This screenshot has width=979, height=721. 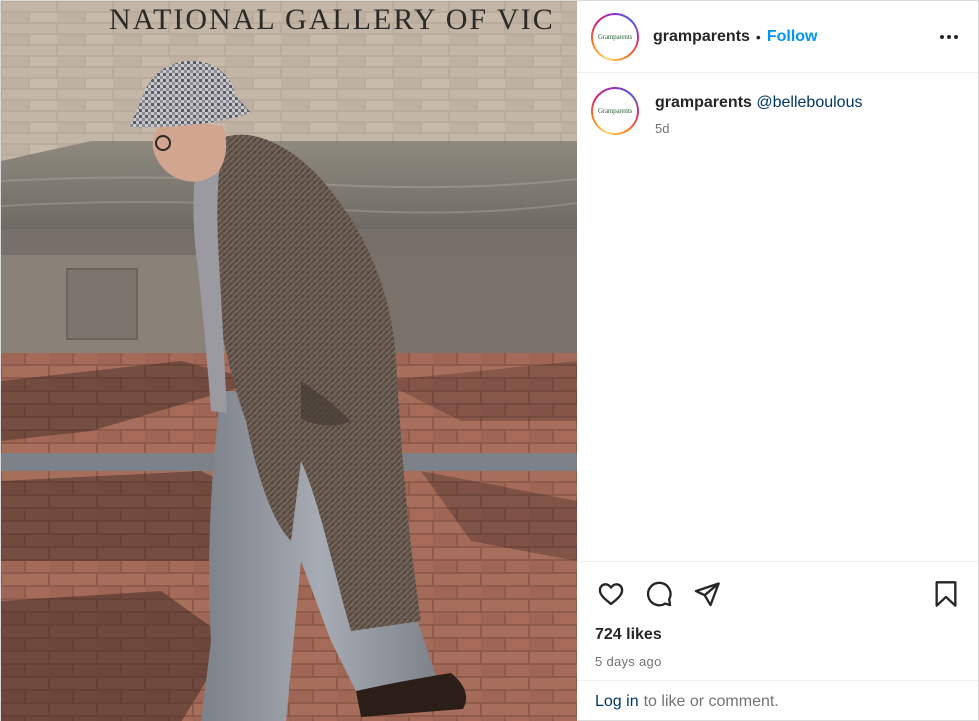 What do you see at coordinates (701, 37) in the screenshot?
I see `header-username: gramparents` at bounding box center [701, 37].